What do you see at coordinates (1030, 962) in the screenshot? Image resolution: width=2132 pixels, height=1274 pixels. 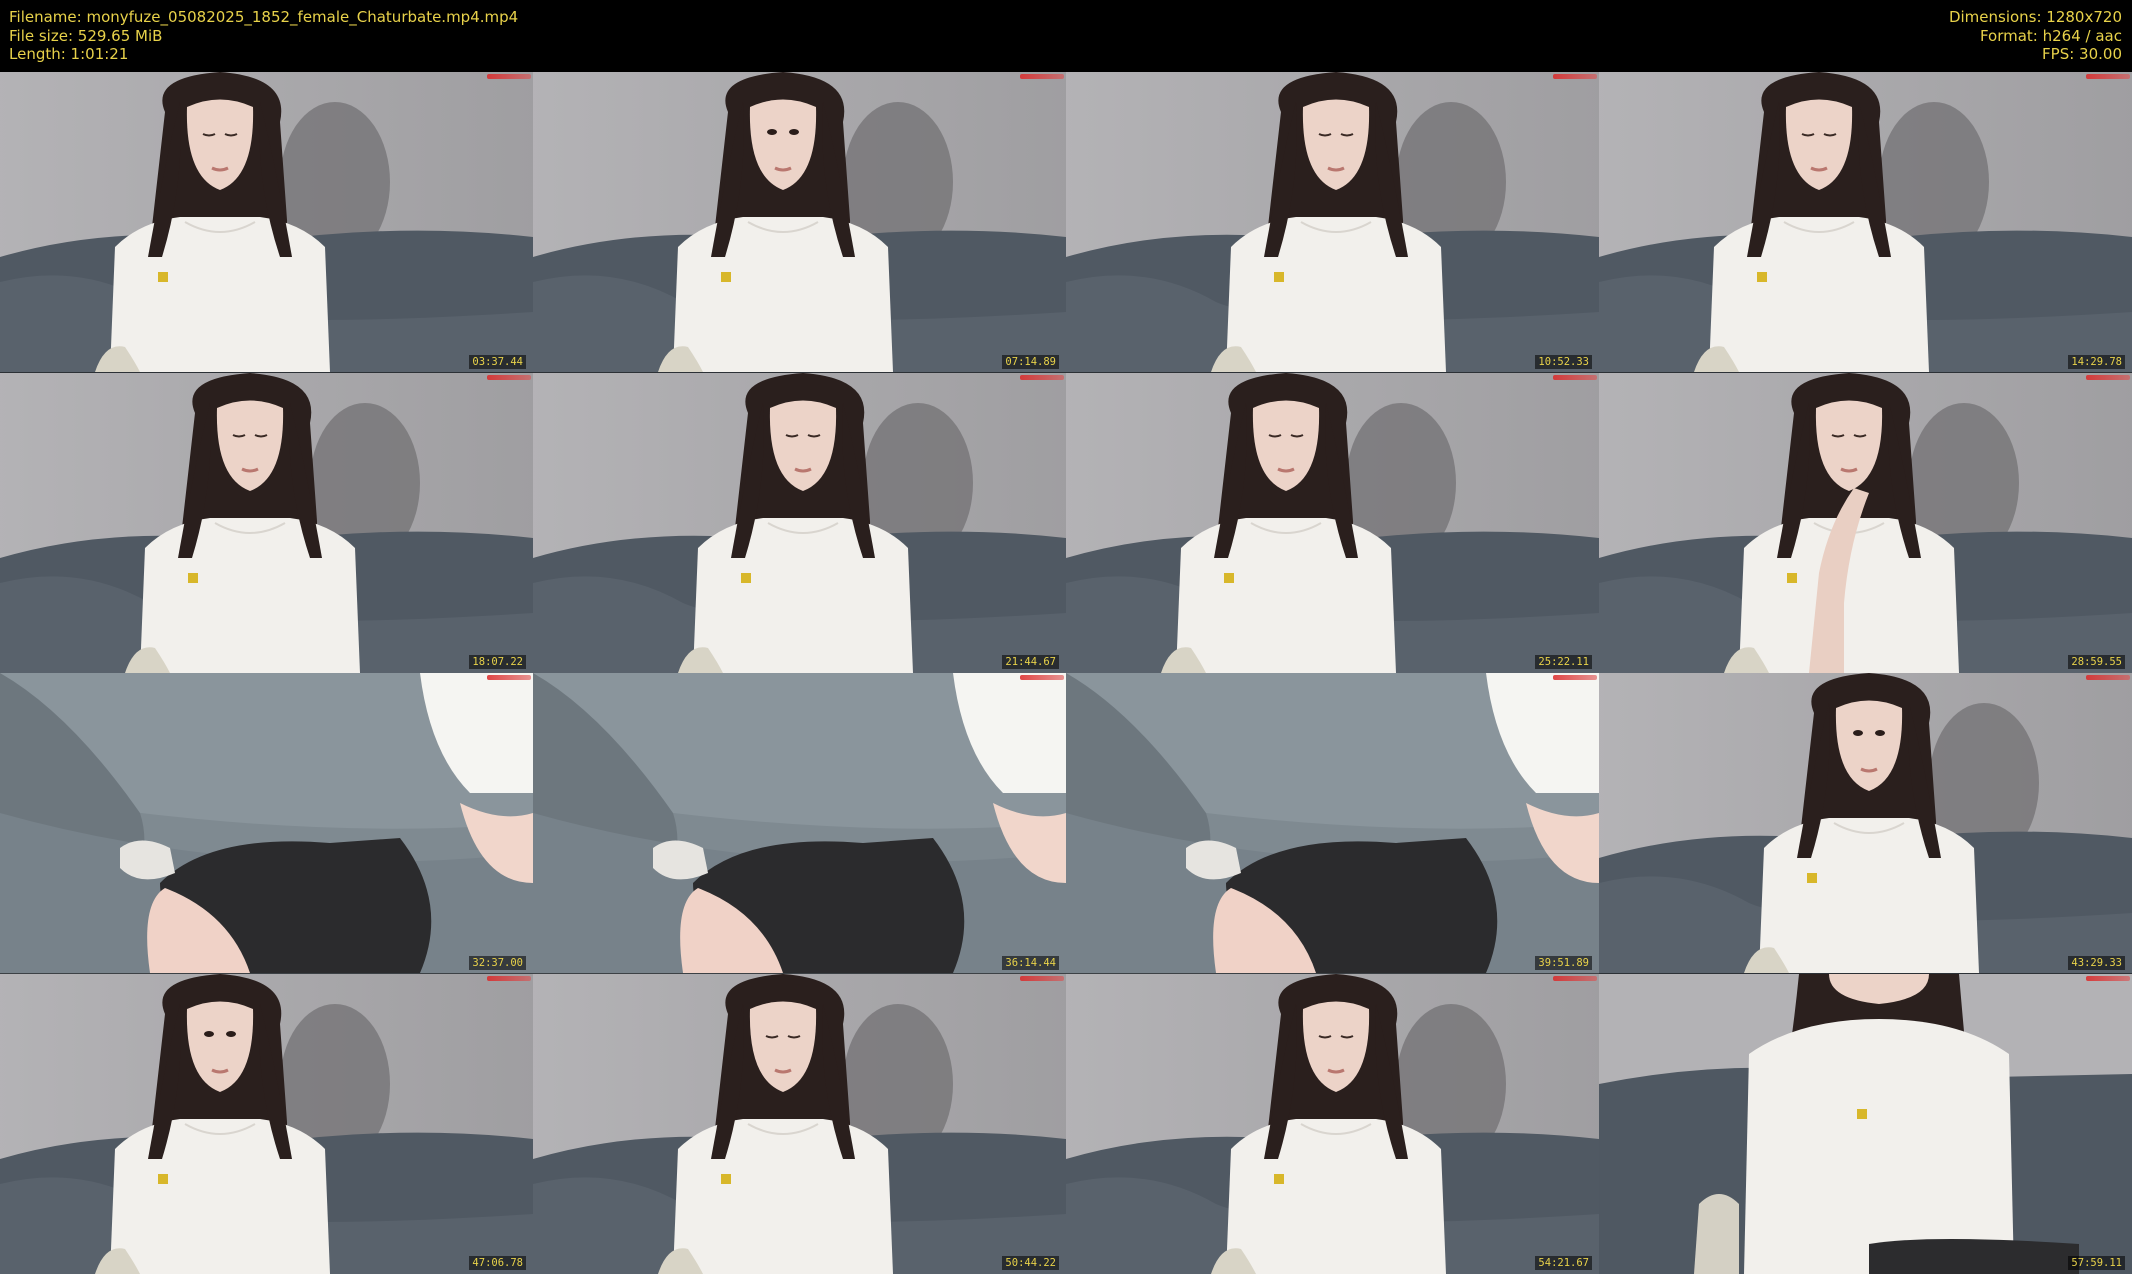 I see `thumbnail-timestamp: 36:14.44` at bounding box center [1030, 962].